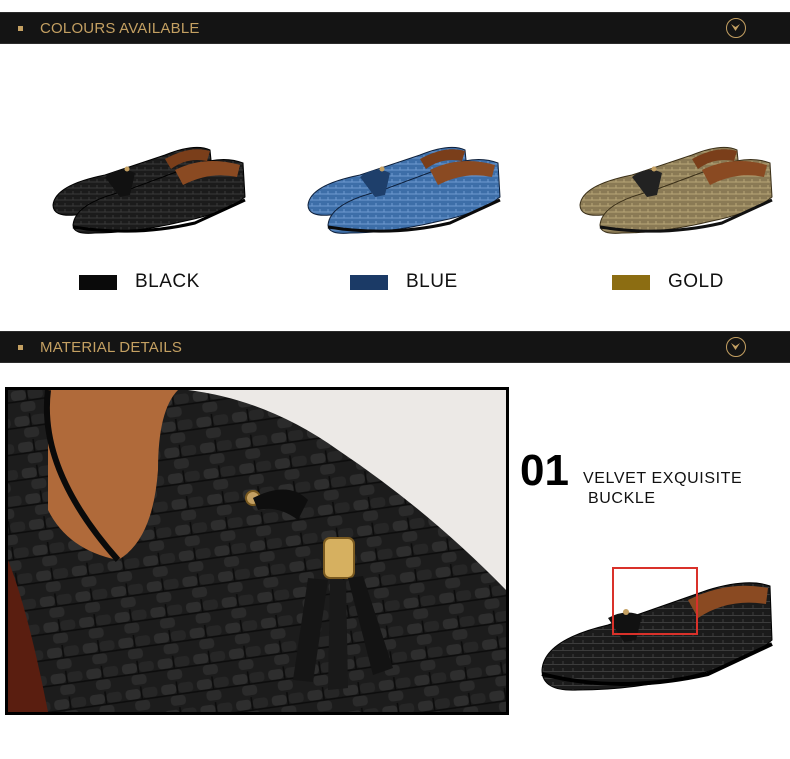  Describe the element at coordinates (404, 190) in the screenshot. I see `blue-loafer-image` at that location.